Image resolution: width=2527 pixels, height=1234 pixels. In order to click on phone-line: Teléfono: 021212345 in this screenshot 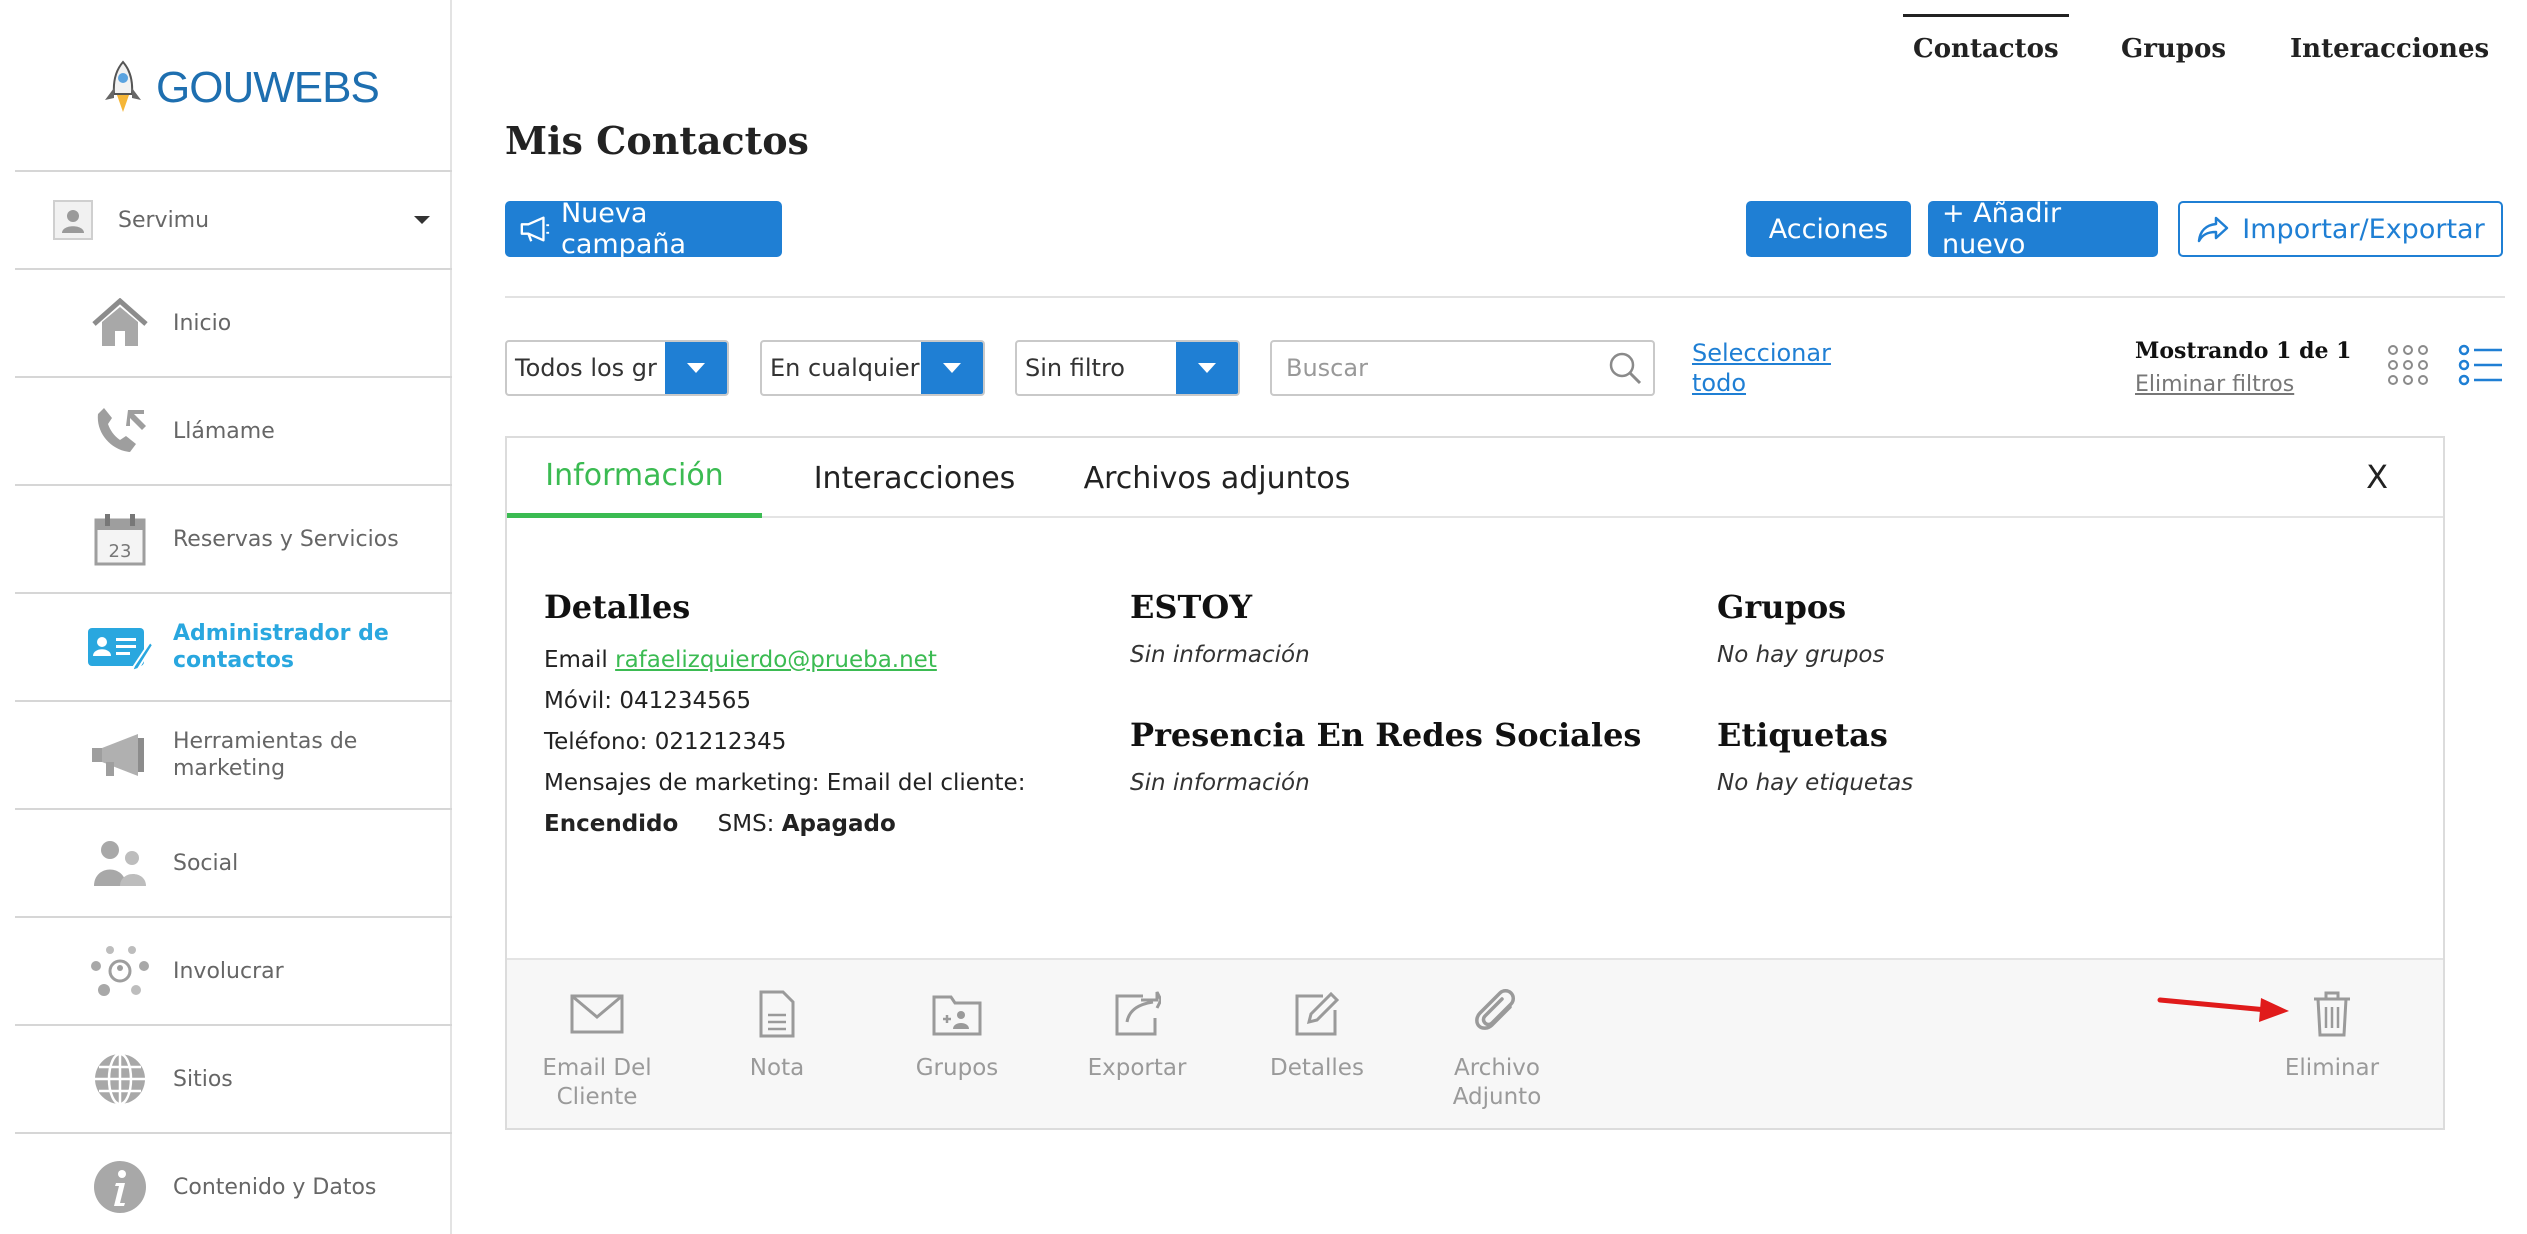, I will do `click(665, 742)`.